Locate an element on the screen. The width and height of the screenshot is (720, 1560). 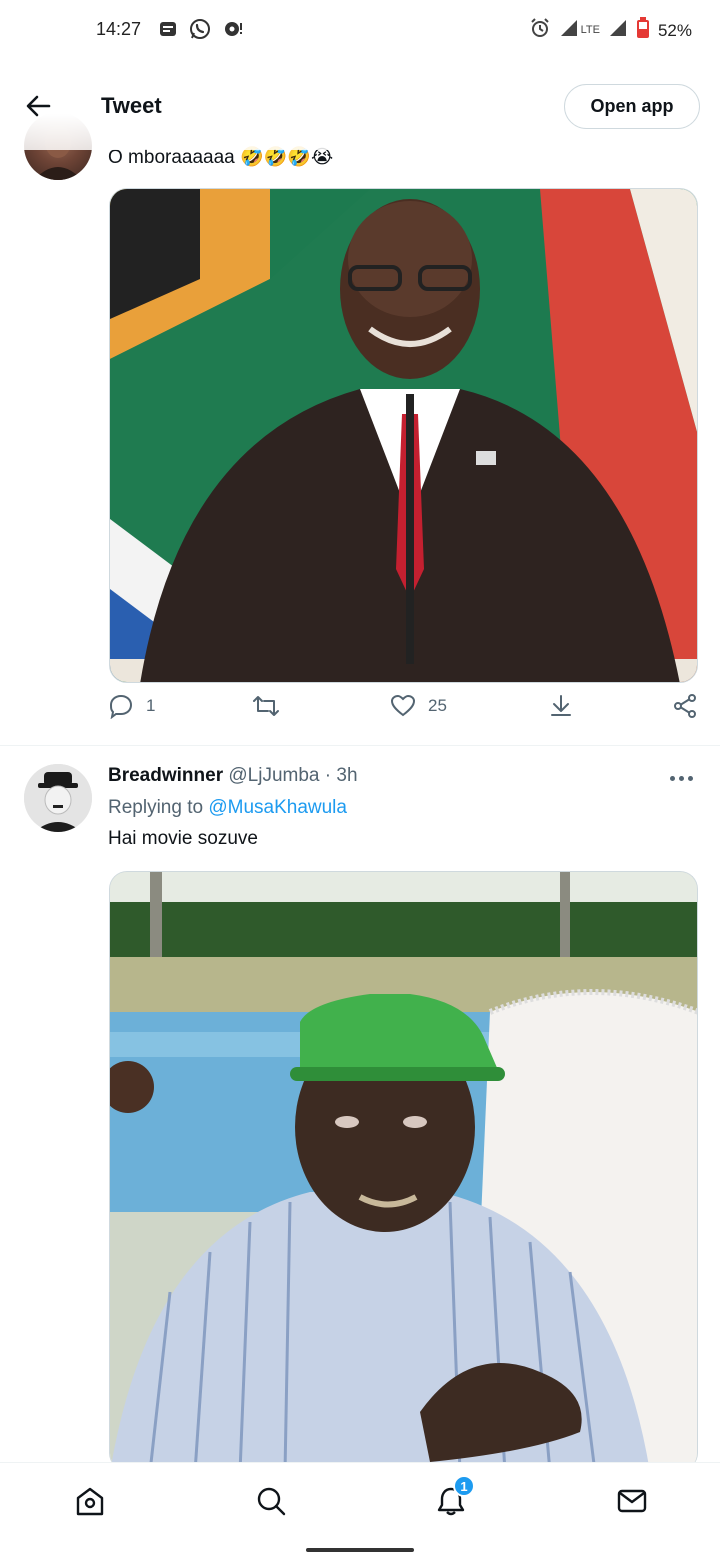
reply-button: 1 is located at coordinates (131, 706).